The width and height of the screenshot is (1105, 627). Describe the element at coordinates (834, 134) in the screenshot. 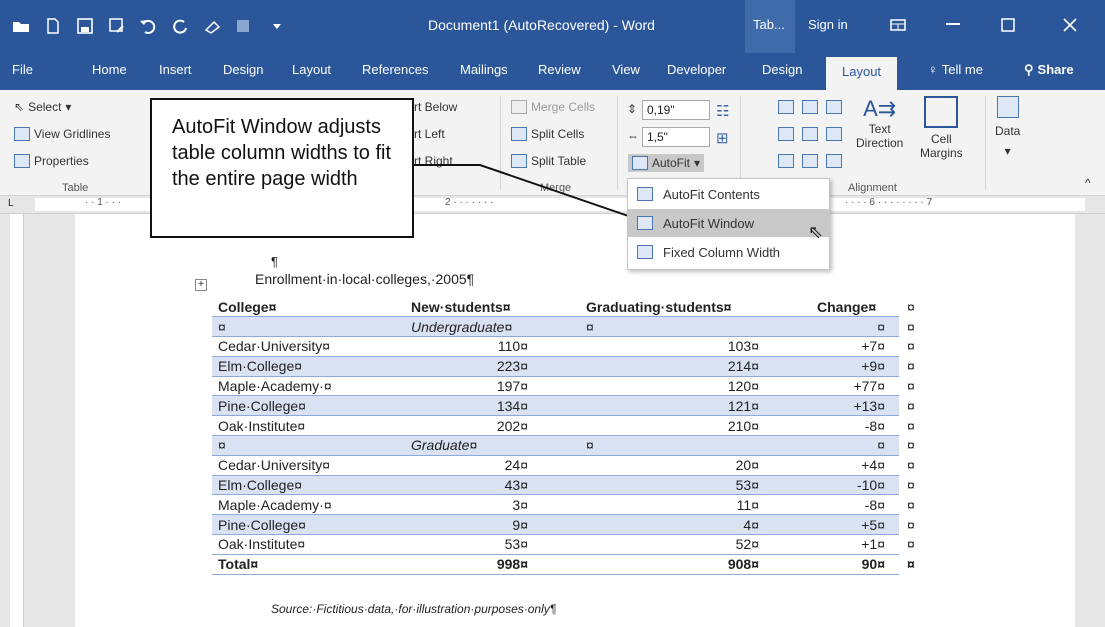

I see `align-center-right-icon` at that location.